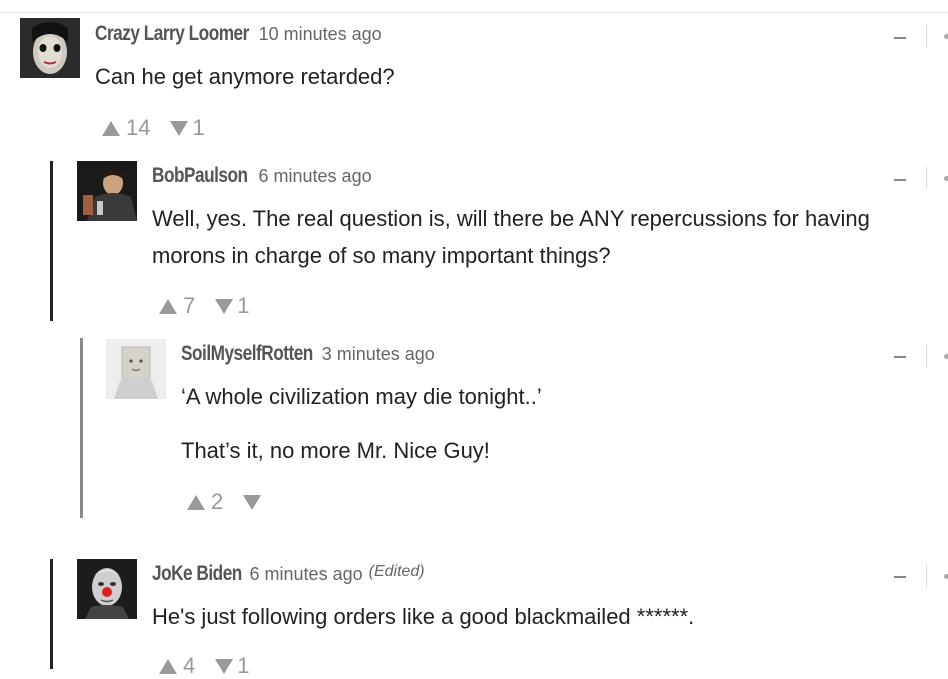 The width and height of the screenshot is (948, 679). Describe the element at coordinates (378, 354) in the screenshot. I see `timestamp: 3 minutes ago` at that location.